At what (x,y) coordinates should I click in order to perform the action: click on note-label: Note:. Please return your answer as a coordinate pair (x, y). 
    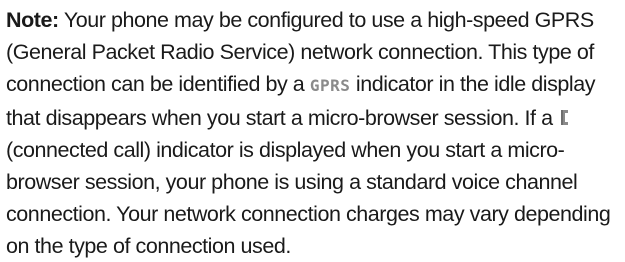
    Looking at the image, I should click on (32, 20).